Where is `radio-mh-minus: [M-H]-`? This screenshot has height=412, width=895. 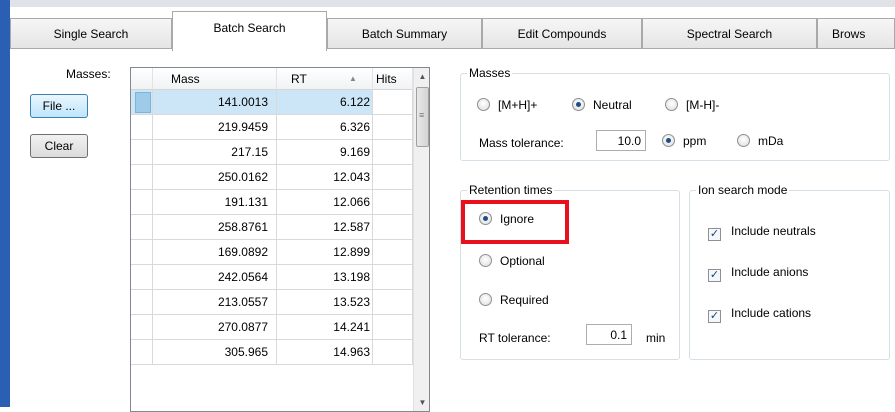
radio-mh-minus: [M-H]- is located at coordinates (692, 105).